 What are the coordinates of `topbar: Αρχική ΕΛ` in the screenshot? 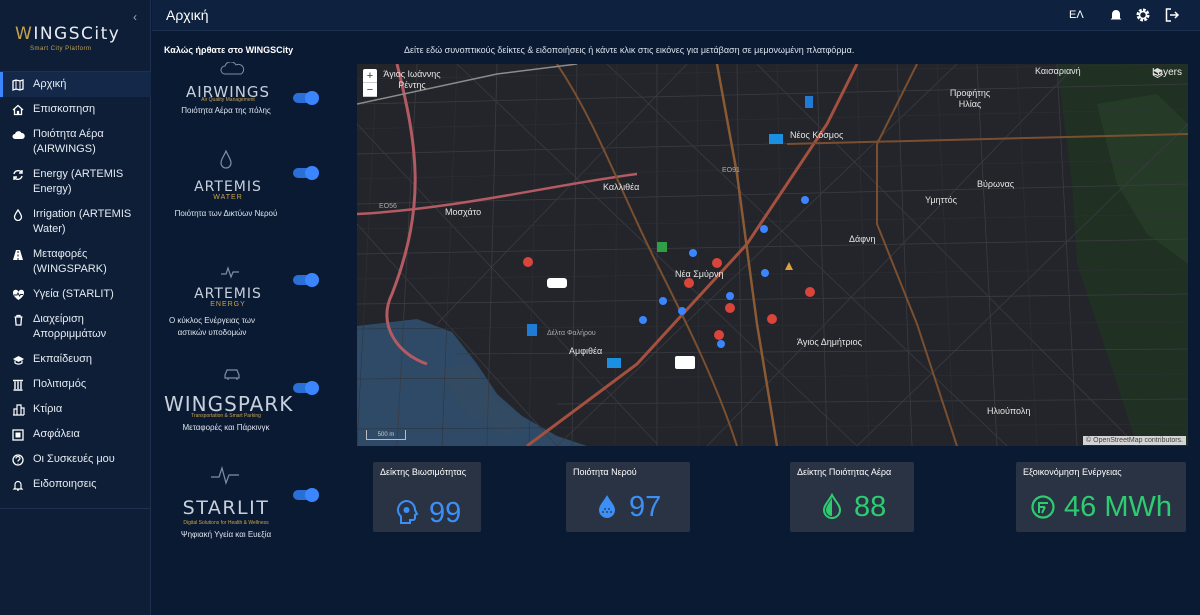 It's located at (676, 15).